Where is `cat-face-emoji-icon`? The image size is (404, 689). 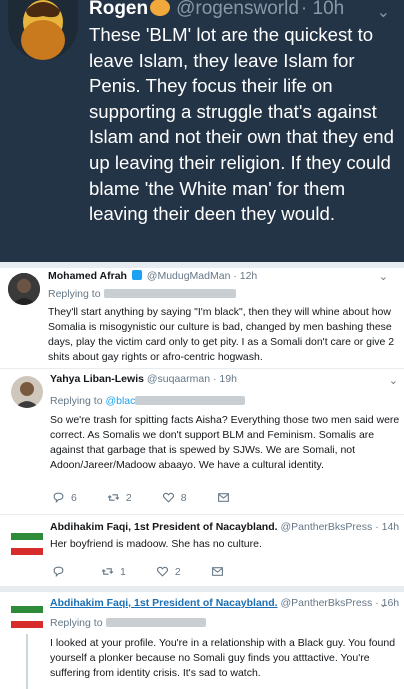
cat-face-emoji-icon is located at coordinates (160, 8).